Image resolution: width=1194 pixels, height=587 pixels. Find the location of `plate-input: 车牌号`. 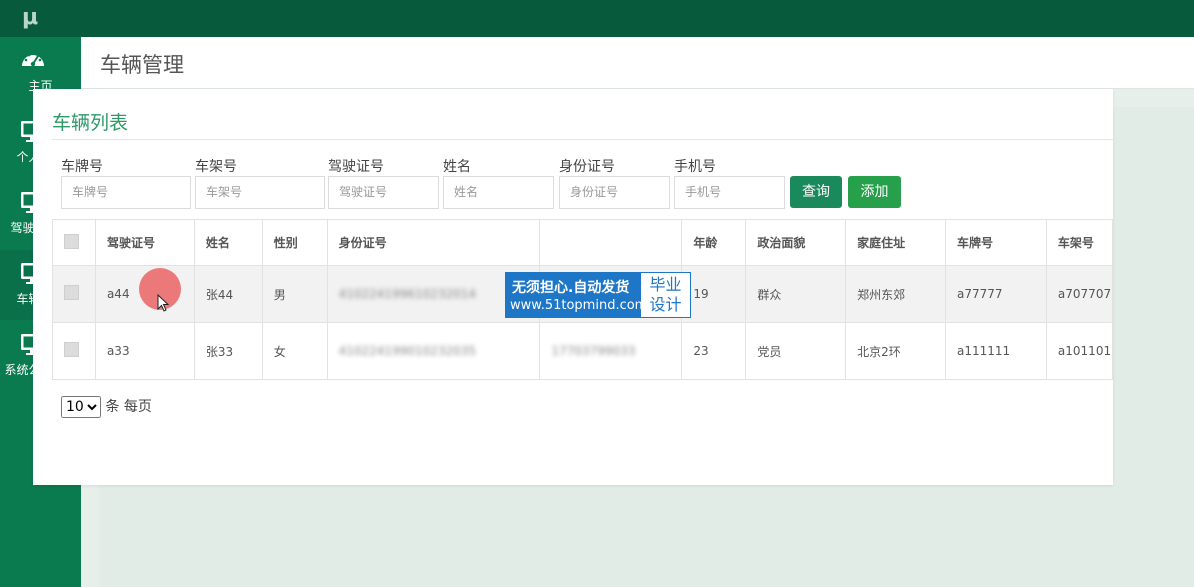

plate-input: 车牌号 is located at coordinates (126, 192).